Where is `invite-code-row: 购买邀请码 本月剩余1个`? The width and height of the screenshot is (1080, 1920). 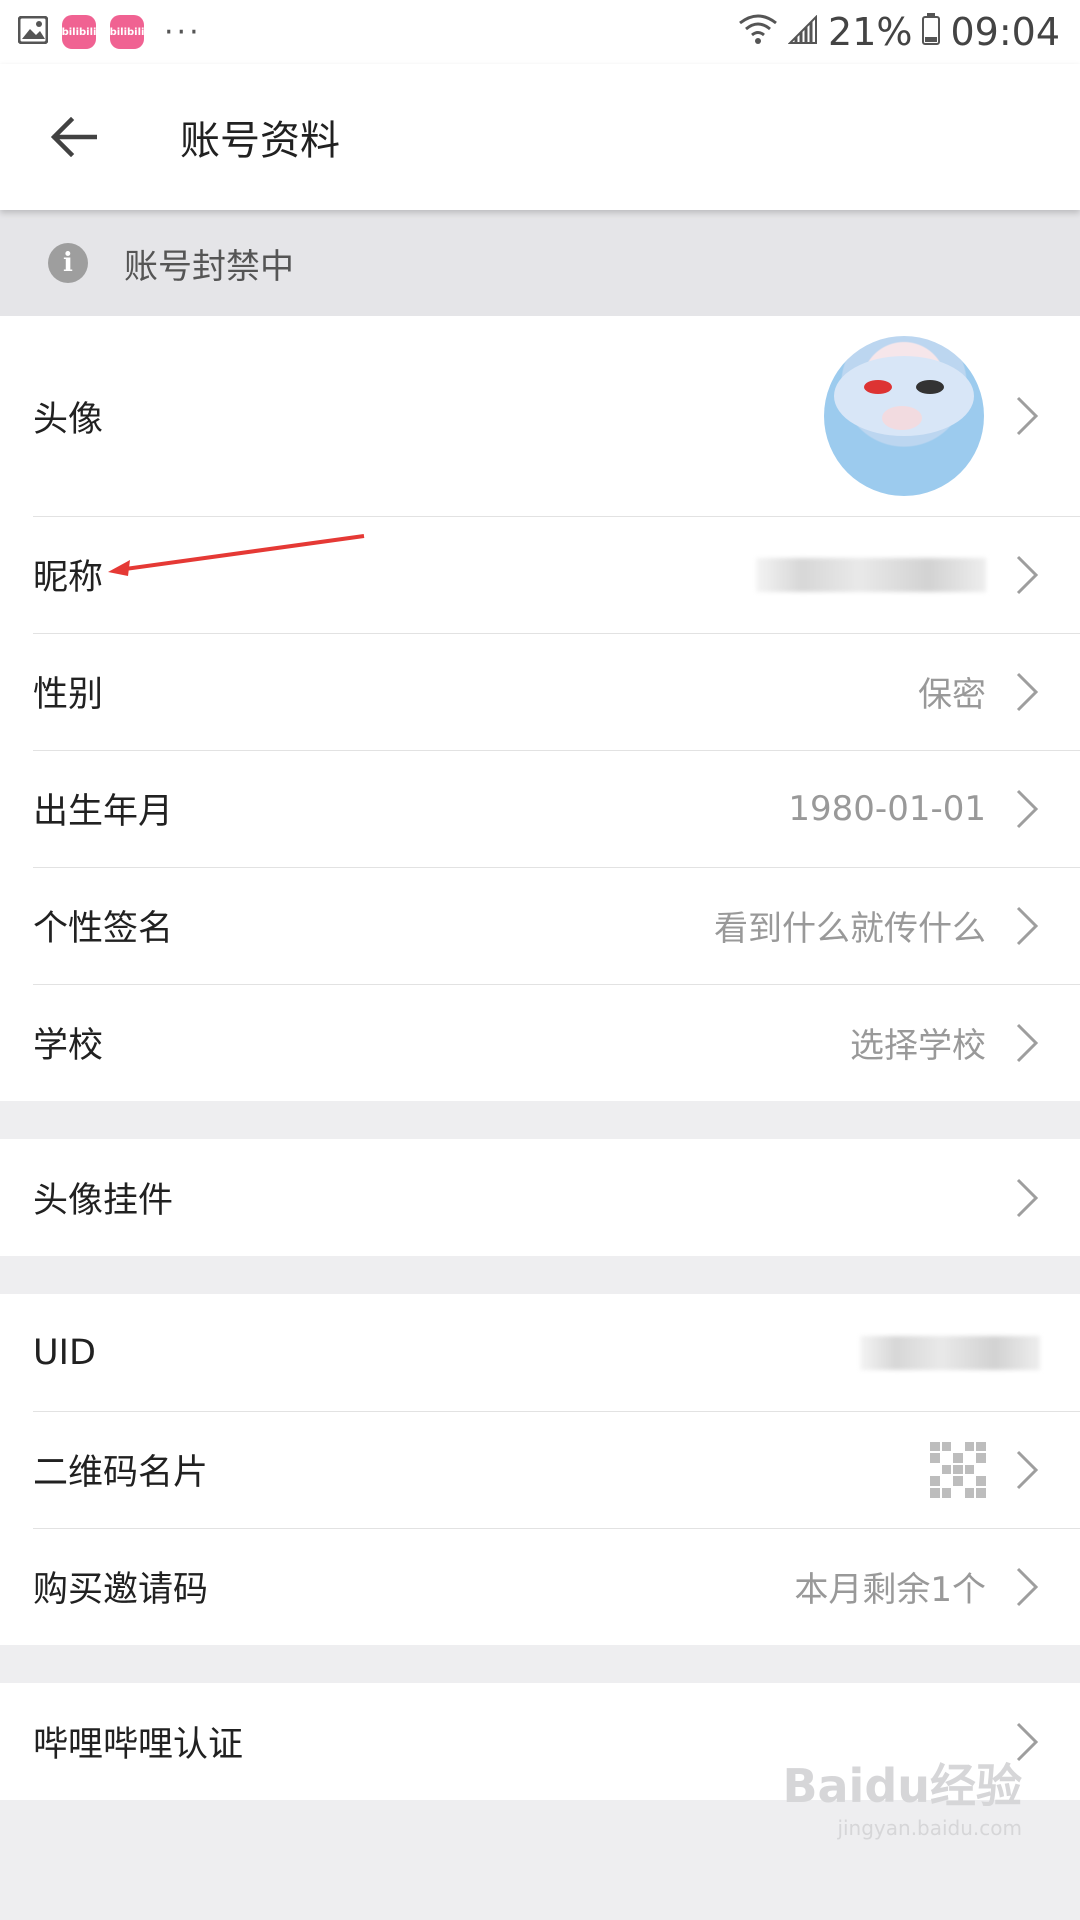
invite-code-row: 购买邀请码 本月剩余1个 is located at coordinates (540, 1586).